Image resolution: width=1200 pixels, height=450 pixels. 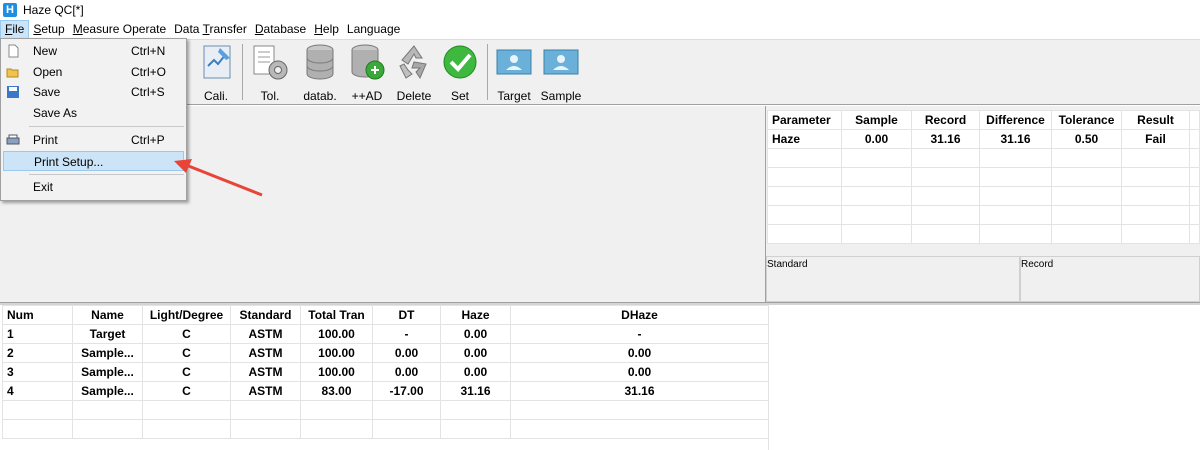 I want to click on column-header: DHaze, so click(x=639, y=315).